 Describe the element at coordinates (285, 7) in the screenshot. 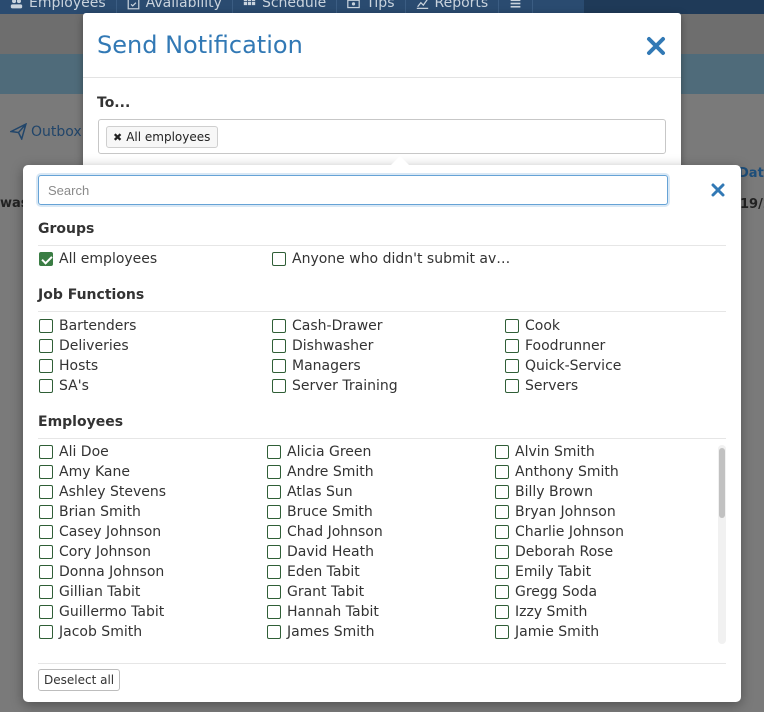

I see `nav-schedule: Schedule` at that location.